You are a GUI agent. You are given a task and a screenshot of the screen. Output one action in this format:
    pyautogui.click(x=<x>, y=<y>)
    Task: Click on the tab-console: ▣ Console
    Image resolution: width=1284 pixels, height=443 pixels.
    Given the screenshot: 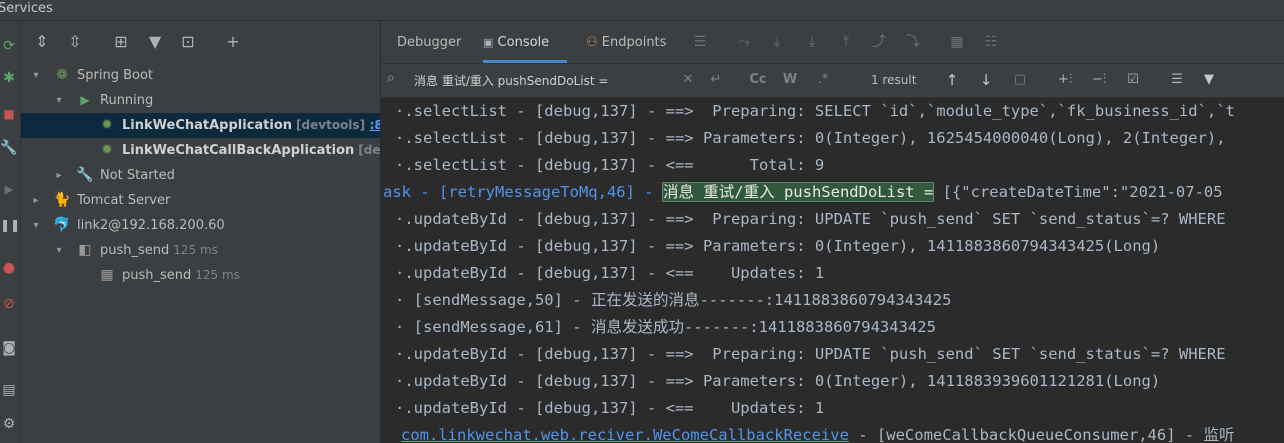 What is the action you would take?
    pyautogui.click(x=525, y=42)
    